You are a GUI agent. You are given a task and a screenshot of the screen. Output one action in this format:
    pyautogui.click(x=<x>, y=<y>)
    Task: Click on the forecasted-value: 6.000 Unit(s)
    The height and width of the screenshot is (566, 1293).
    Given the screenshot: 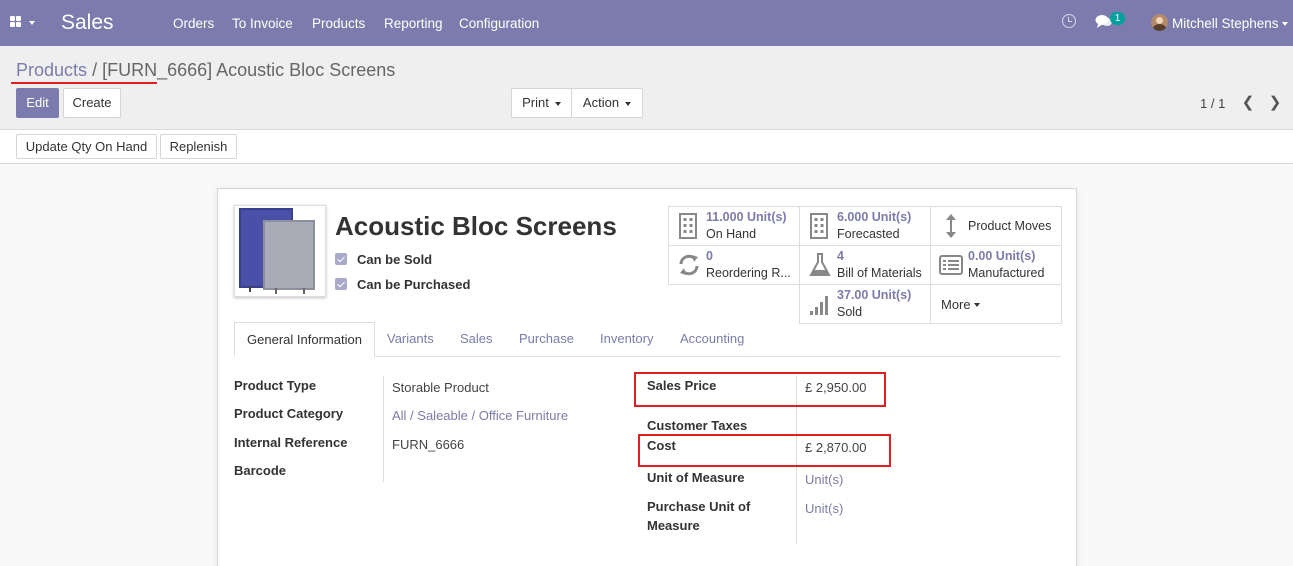 What is the action you would take?
    pyautogui.click(x=874, y=217)
    